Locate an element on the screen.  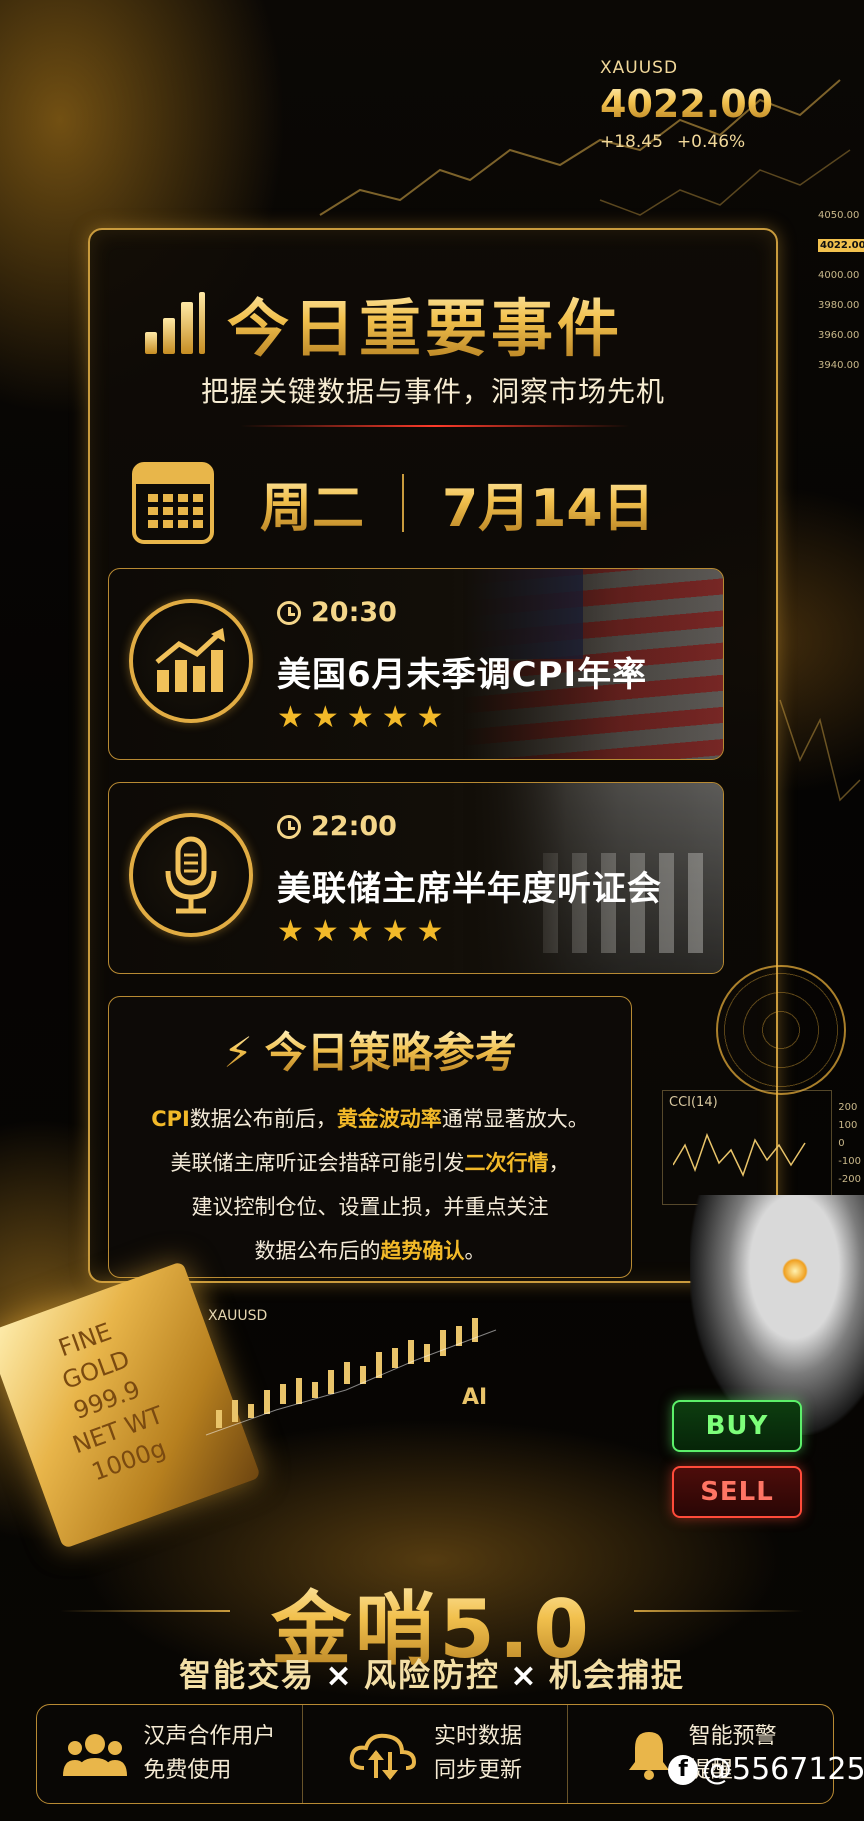
brand-tagline: 智能交易 × 风险防控 × 机会捕捉 is located at coordinates (432, 1675).